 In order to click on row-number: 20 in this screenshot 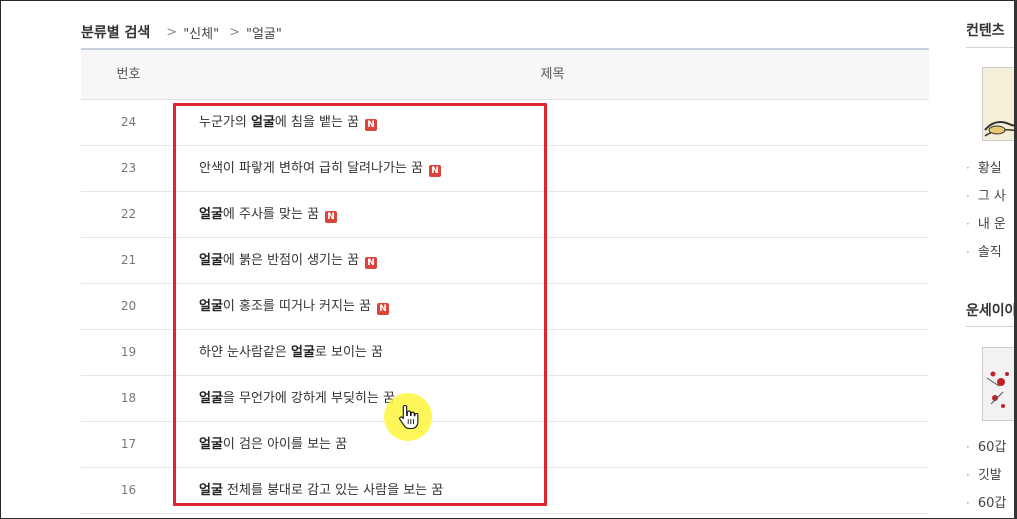, I will do `click(128, 306)`.